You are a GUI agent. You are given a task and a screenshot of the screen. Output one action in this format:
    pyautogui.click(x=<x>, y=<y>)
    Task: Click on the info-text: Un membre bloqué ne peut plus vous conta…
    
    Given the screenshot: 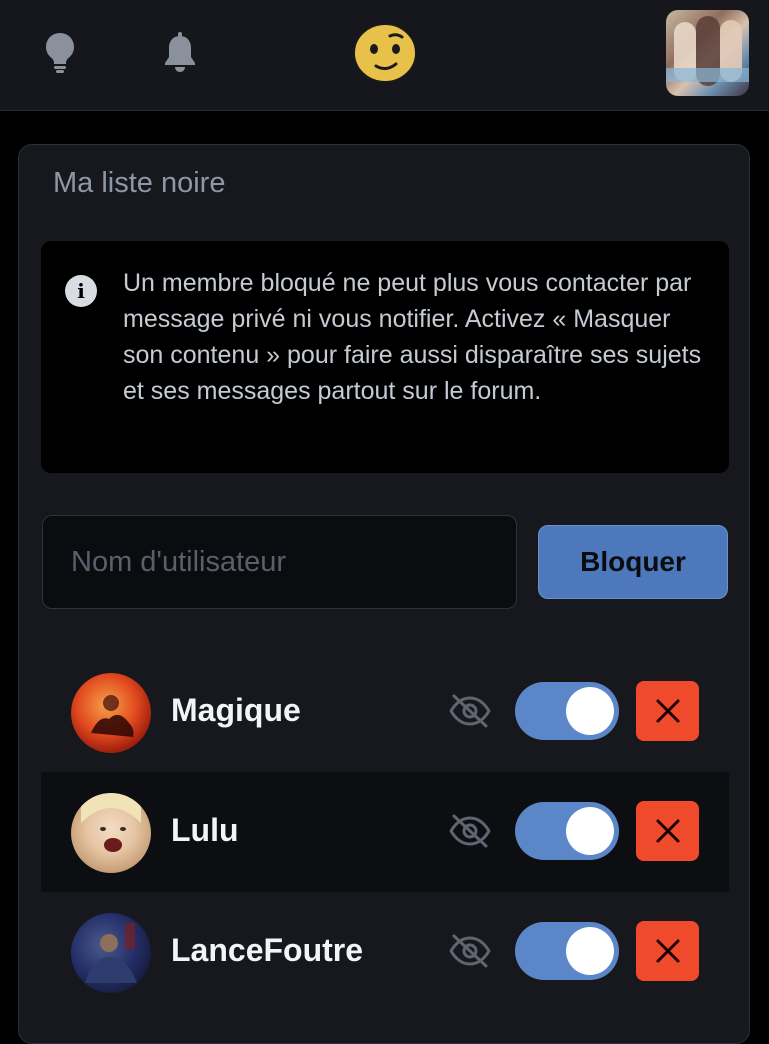 What is the action you would take?
    pyautogui.click(x=412, y=337)
    